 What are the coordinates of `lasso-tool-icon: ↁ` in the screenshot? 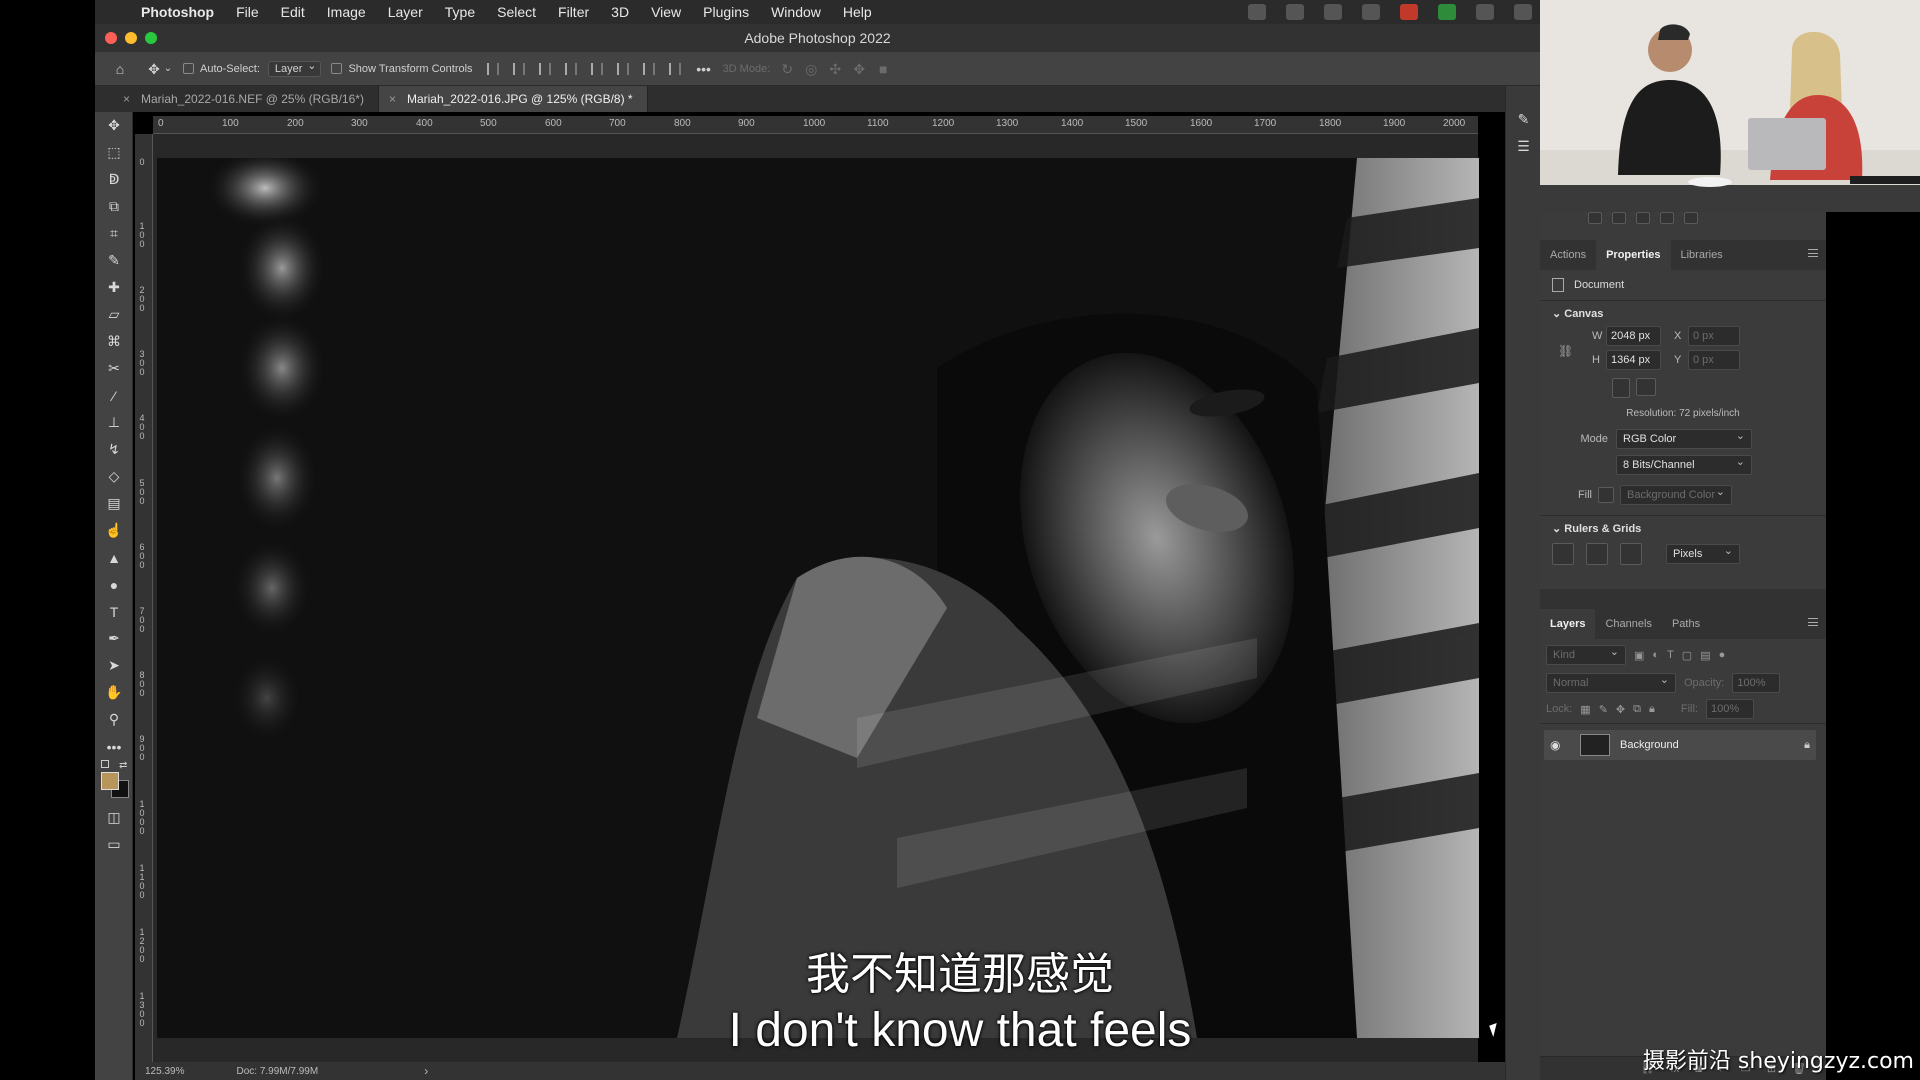 It's located at (114, 179).